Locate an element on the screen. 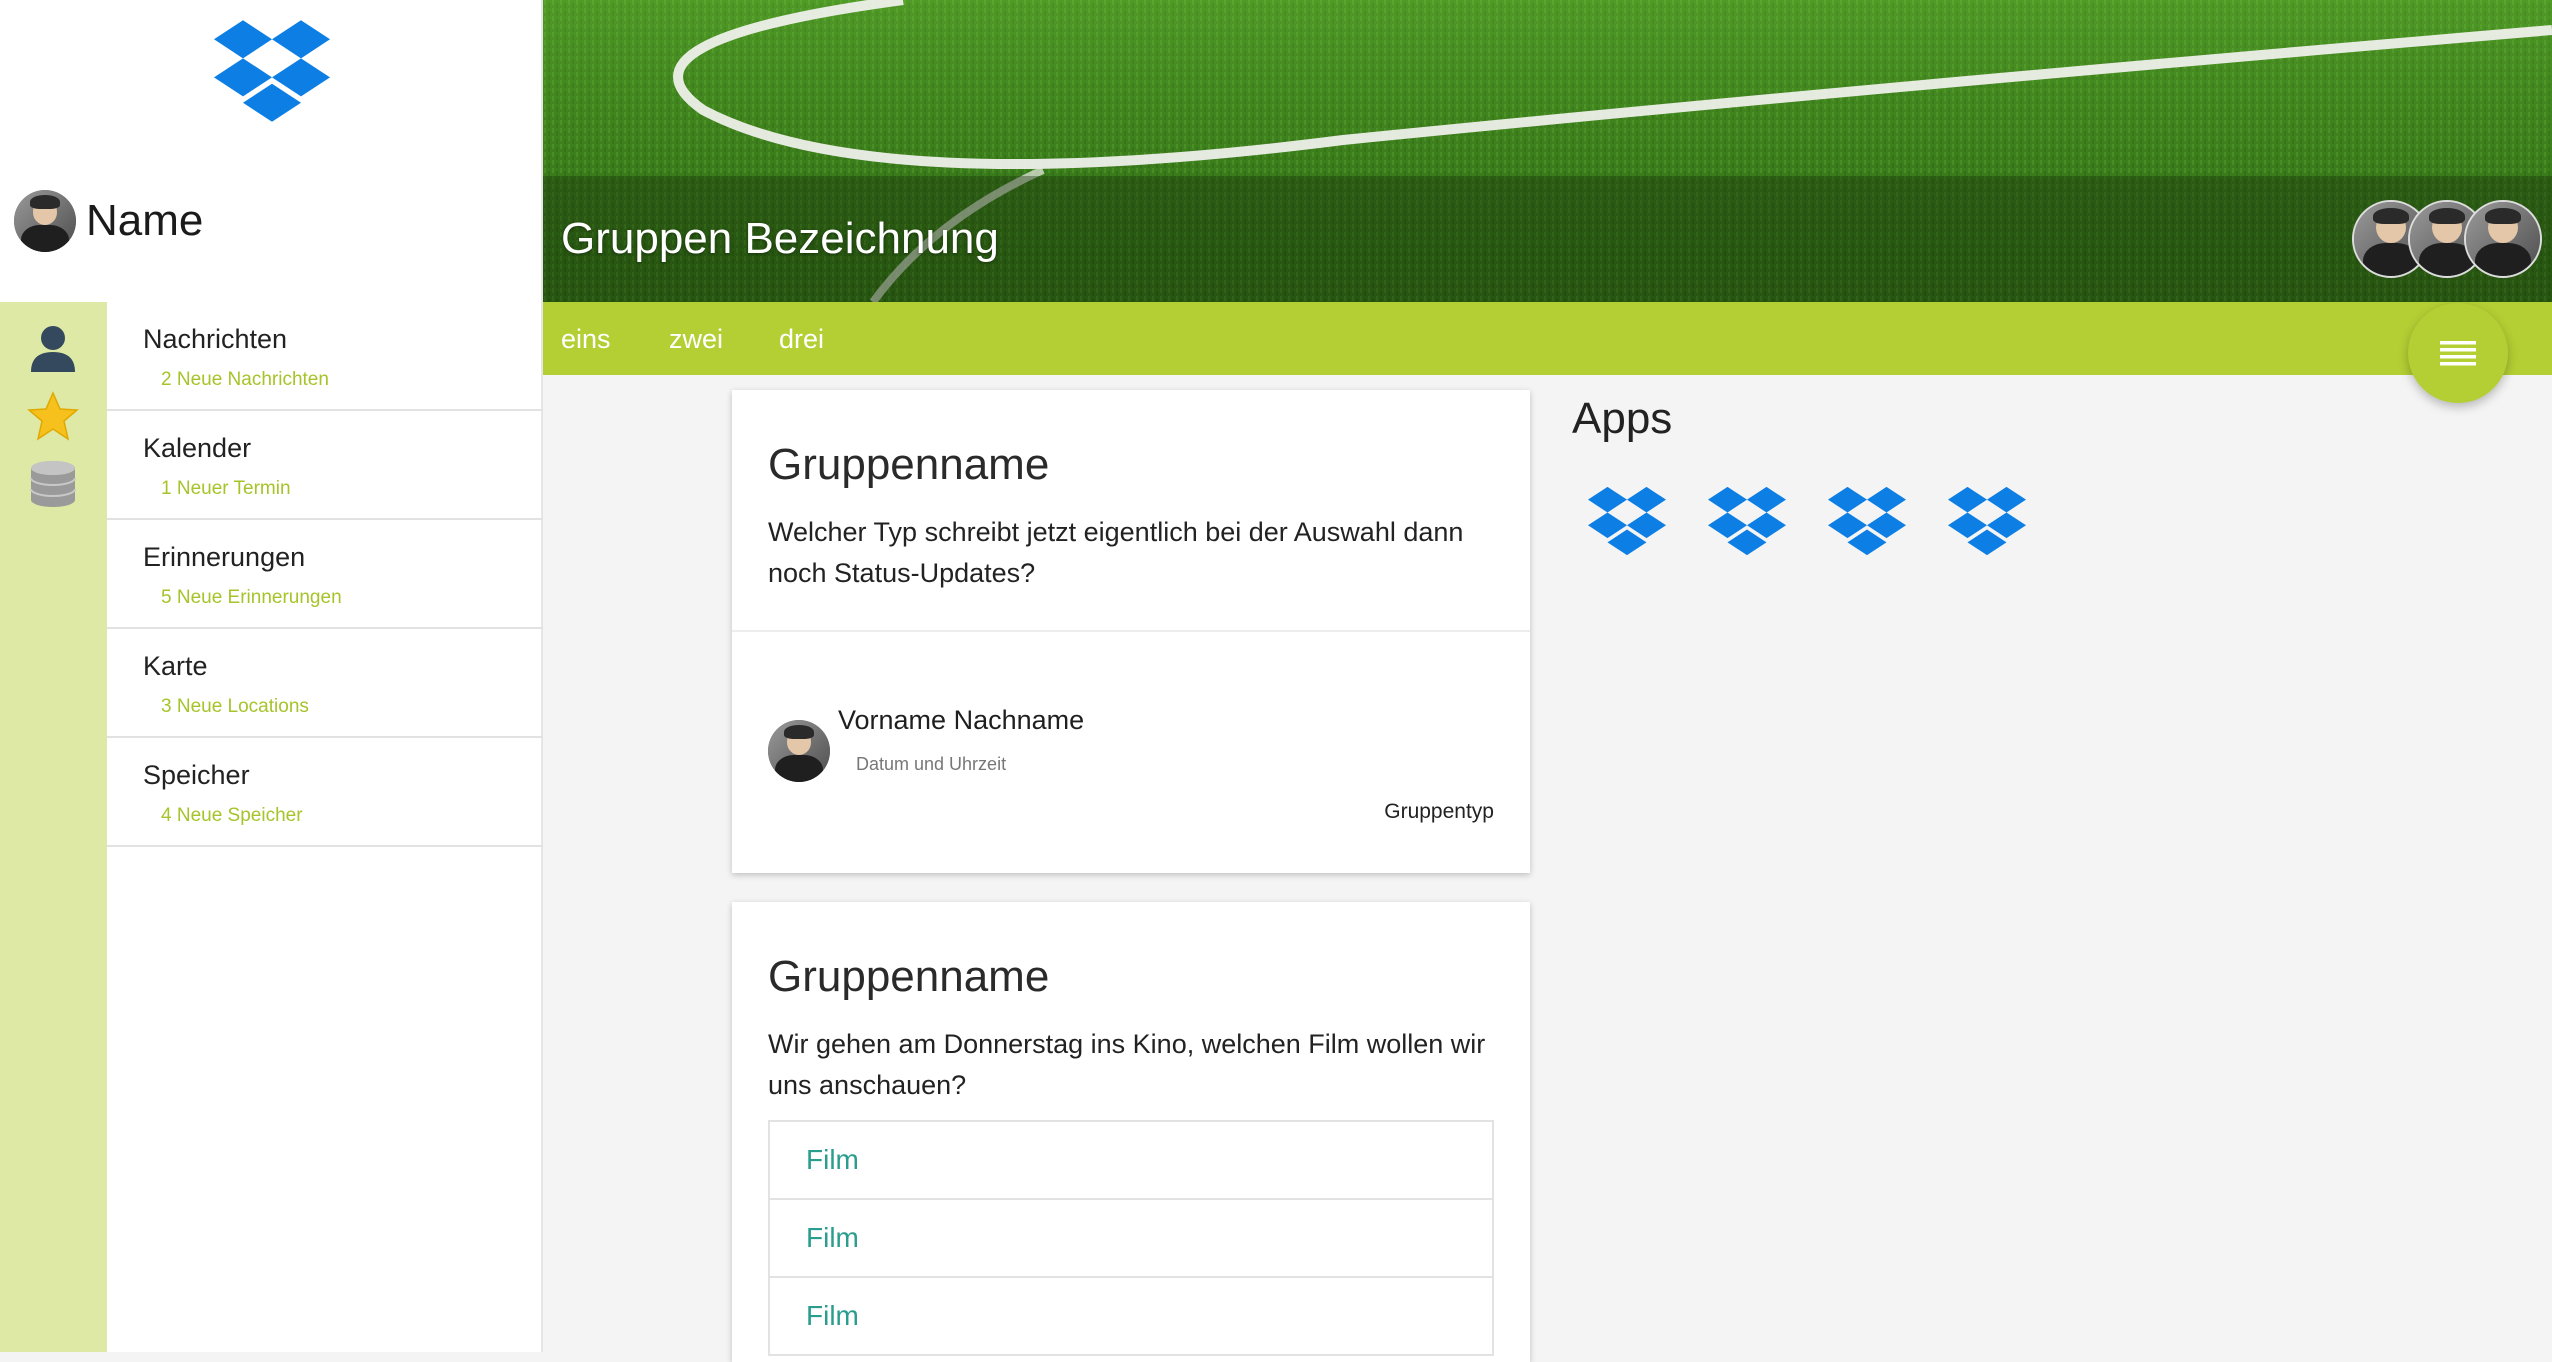 The image size is (2552, 1362). menu-button is located at coordinates (2458, 353).